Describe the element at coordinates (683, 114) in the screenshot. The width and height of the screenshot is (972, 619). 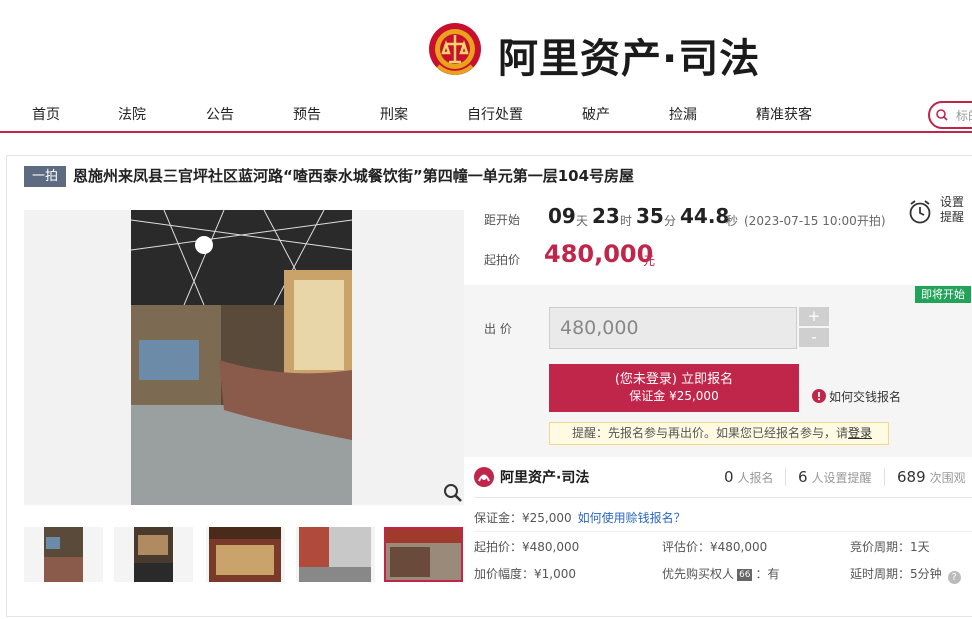
I see `nav-item-bargain: 捡漏` at that location.